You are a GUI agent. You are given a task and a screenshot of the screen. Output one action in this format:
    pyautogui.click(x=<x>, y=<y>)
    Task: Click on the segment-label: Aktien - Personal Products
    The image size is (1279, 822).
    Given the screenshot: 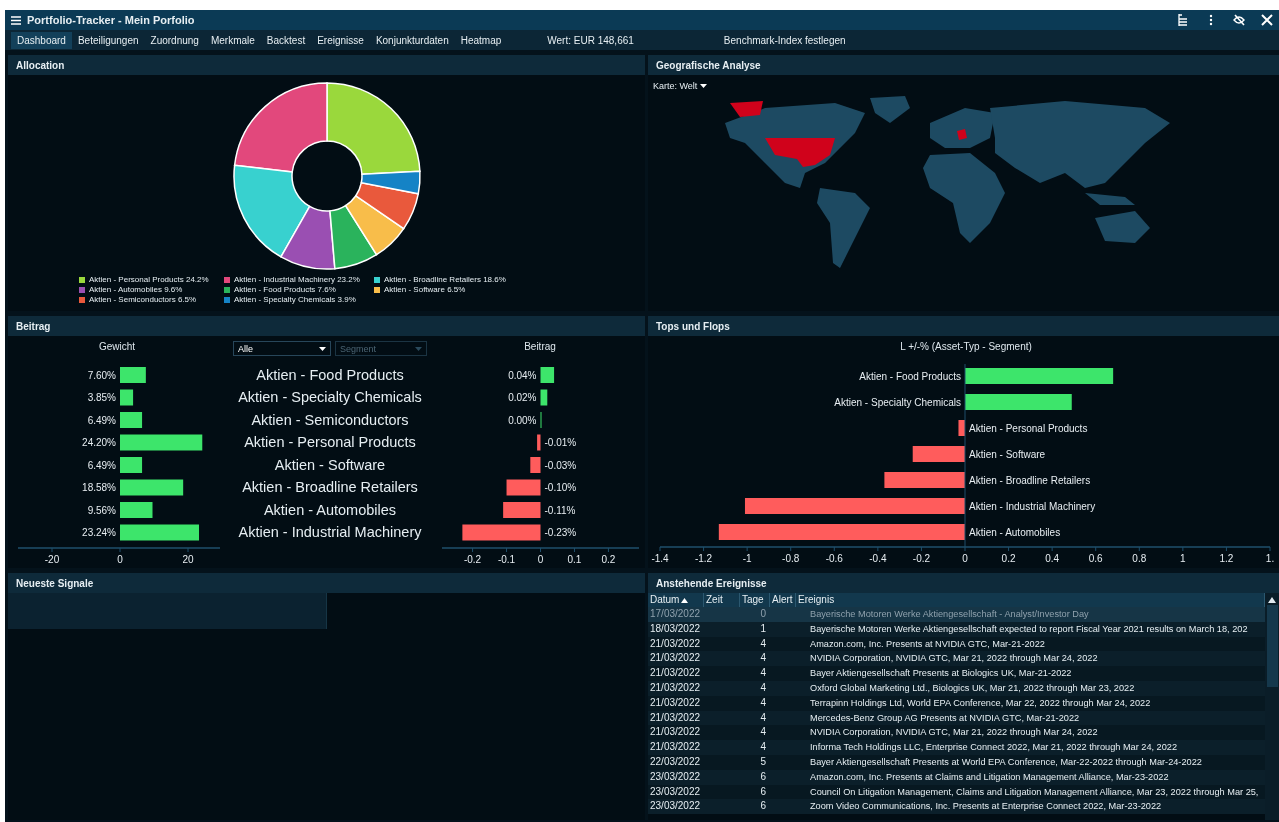 What is the action you would take?
    pyautogui.click(x=330, y=443)
    